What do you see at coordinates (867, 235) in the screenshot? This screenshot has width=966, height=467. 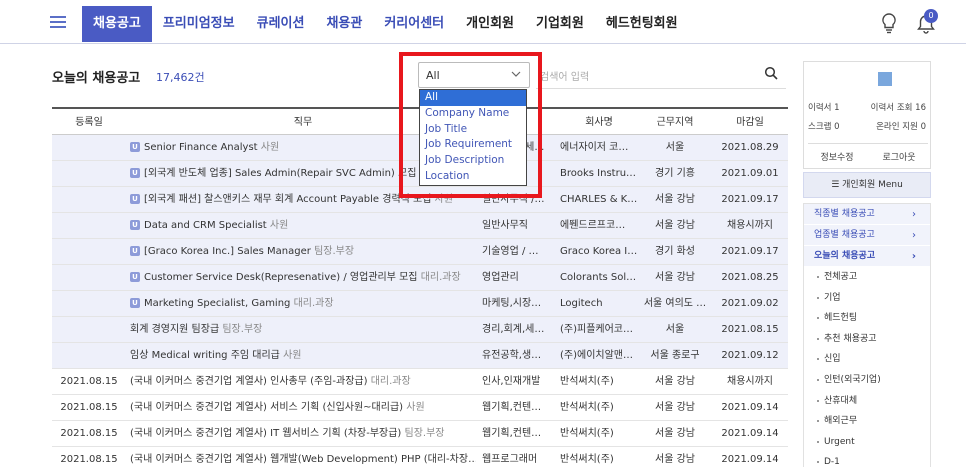 I see `sidebar-category: 업종별 채용공고 ›` at bounding box center [867, 235].